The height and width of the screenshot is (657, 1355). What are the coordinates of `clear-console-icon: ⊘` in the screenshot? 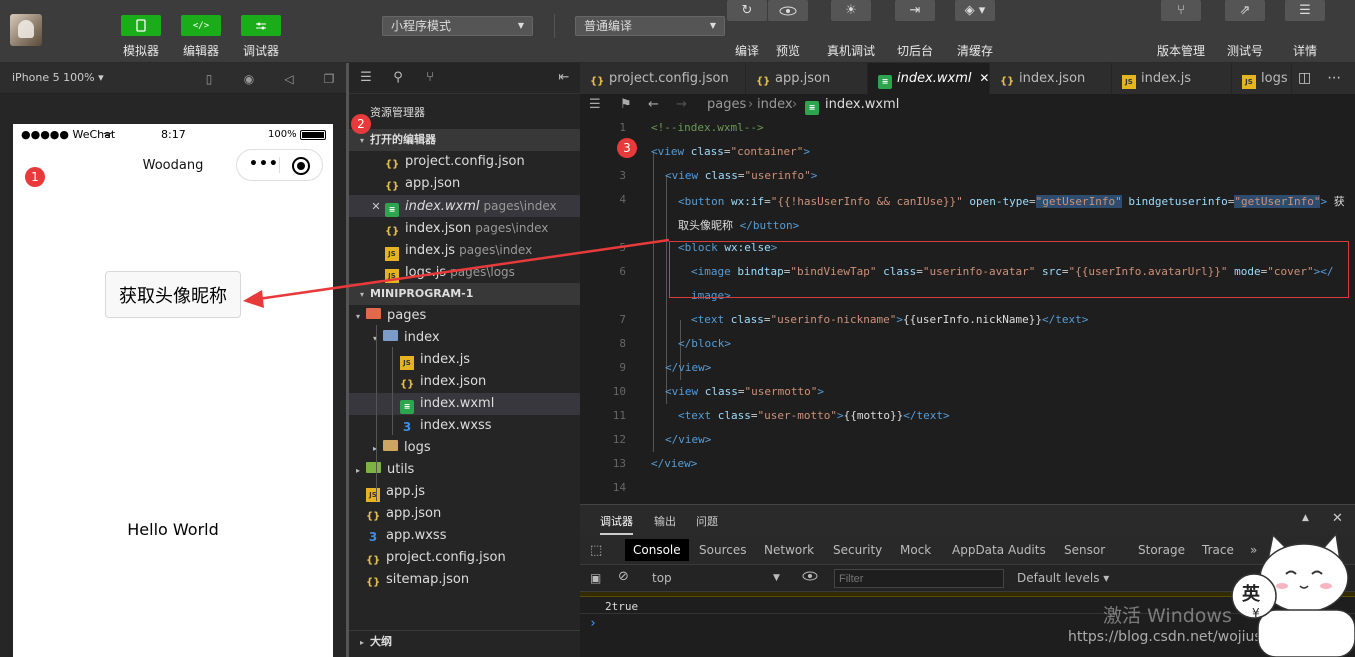 It's located at (623, 576).